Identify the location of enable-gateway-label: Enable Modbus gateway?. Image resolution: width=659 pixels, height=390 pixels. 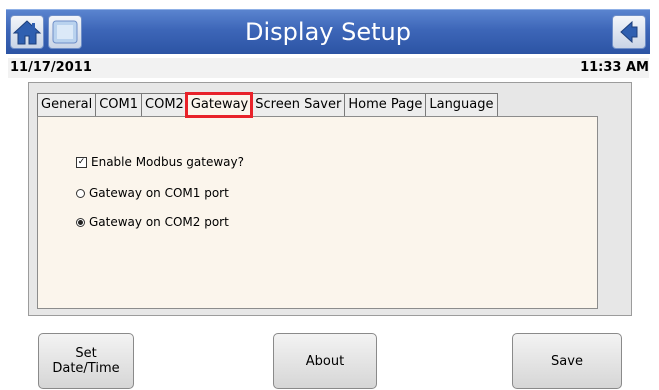
(167, 162).